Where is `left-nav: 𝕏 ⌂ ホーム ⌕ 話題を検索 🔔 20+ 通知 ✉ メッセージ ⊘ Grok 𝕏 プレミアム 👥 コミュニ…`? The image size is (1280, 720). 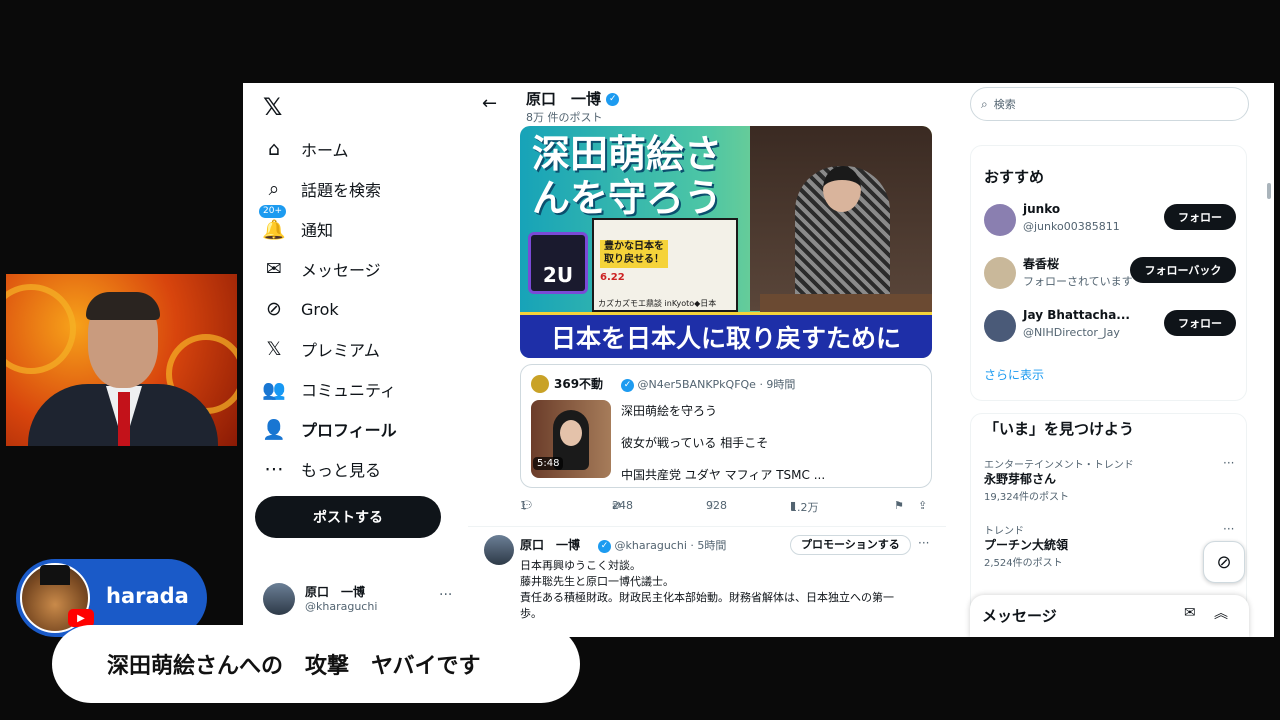
left-nav: 𝕏 ⌂ ホーム ⌕ 話題を検索 🔔 20+ 通知 ✉ メッセージ ⊘ Grok 𝕏 プレミアム 👥 コミュニ… is located at coordinates (355, 360).